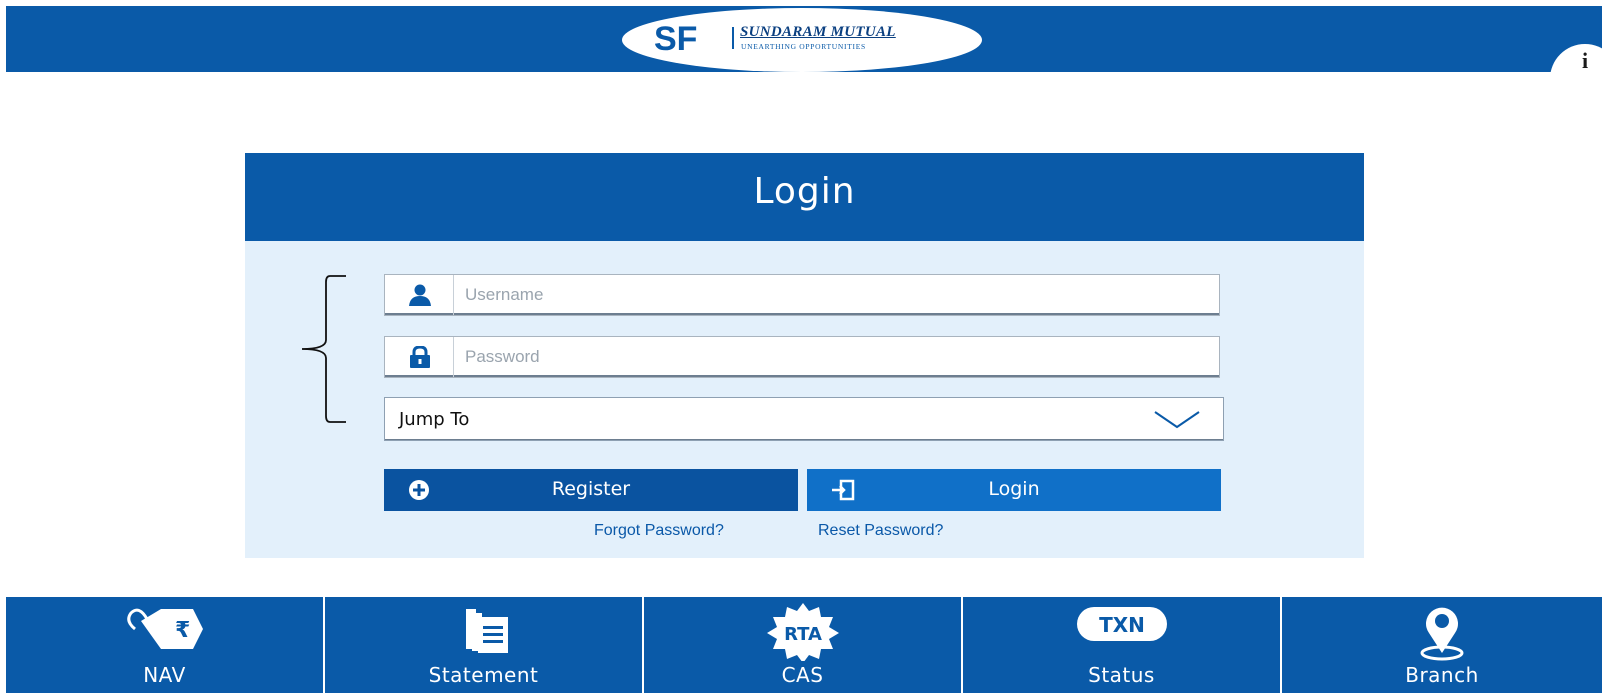 This screenshot has width=1602, height=693. I want to click on rta-badge-icon: RTA, so click(802, 632).